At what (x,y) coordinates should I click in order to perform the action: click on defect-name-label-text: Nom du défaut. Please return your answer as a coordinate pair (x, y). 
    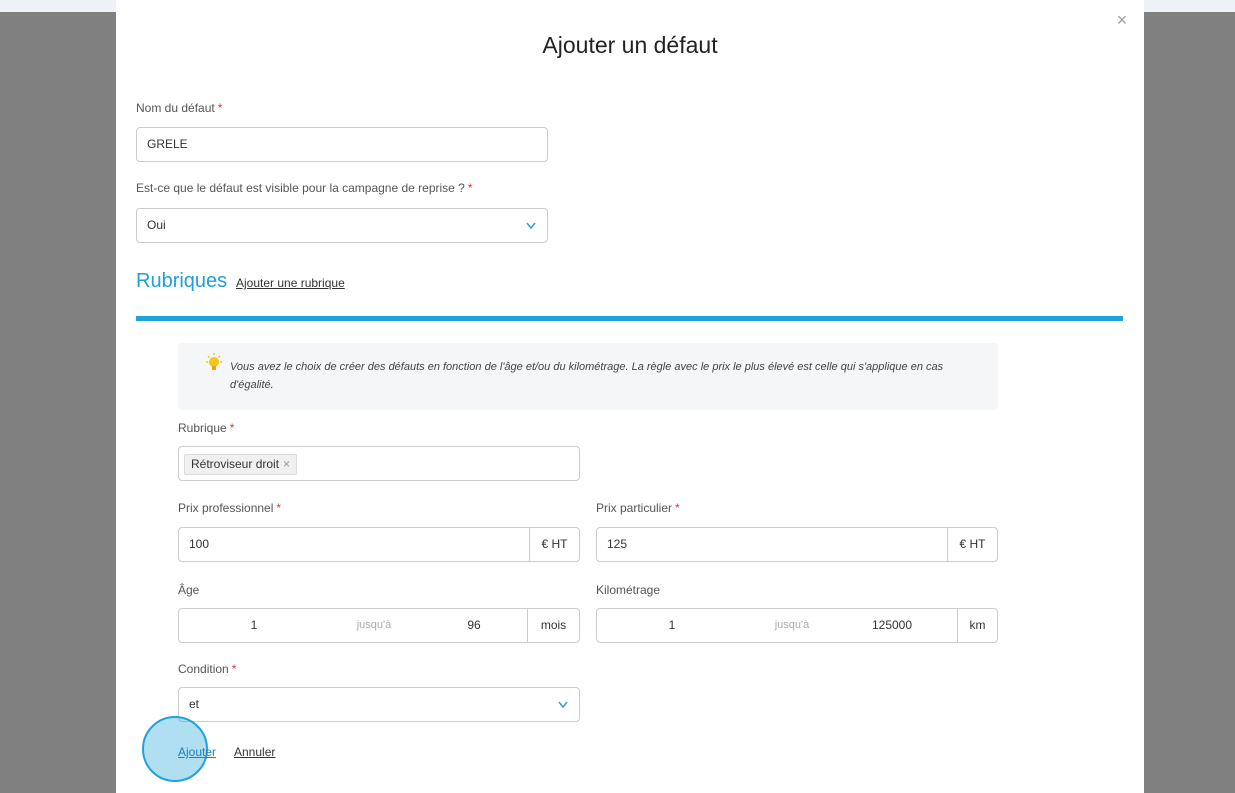
    Looking at the image, I should click on (175, 108).